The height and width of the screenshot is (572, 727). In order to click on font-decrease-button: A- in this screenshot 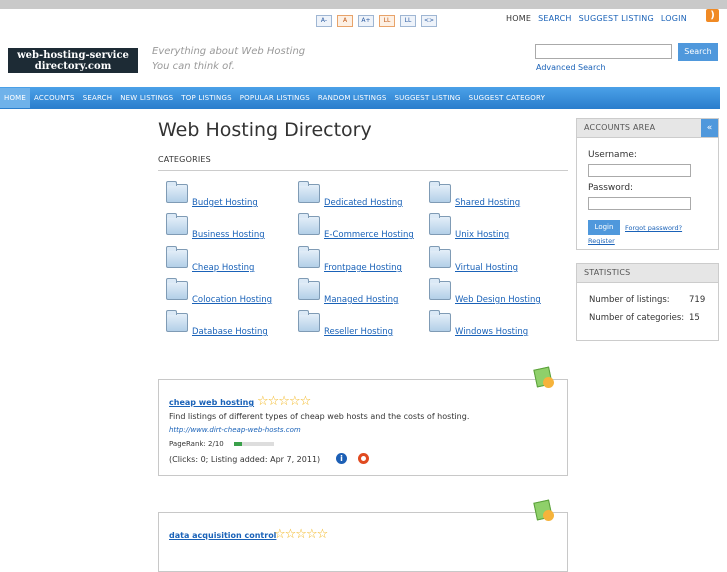, I will do `click(324, 21)`.